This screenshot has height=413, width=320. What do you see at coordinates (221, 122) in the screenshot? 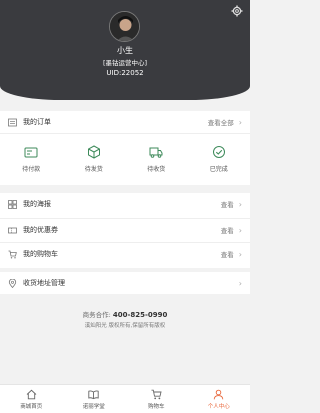
I see `orders-view-all: 查看全部` at bounding box center [221, 122].